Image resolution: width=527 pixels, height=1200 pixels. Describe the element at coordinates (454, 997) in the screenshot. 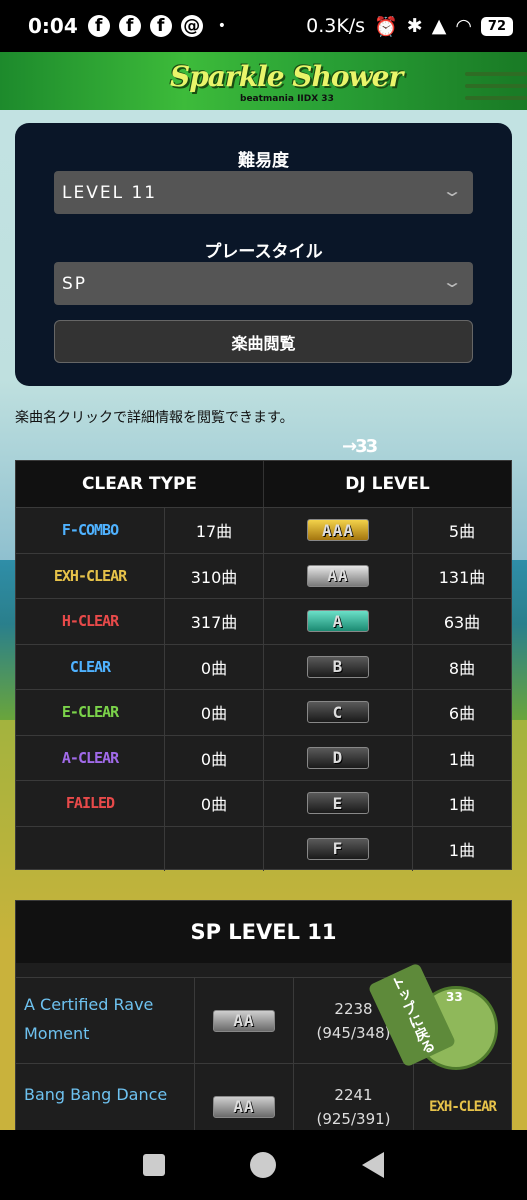

I see `mascot-badge: 33` at that location.